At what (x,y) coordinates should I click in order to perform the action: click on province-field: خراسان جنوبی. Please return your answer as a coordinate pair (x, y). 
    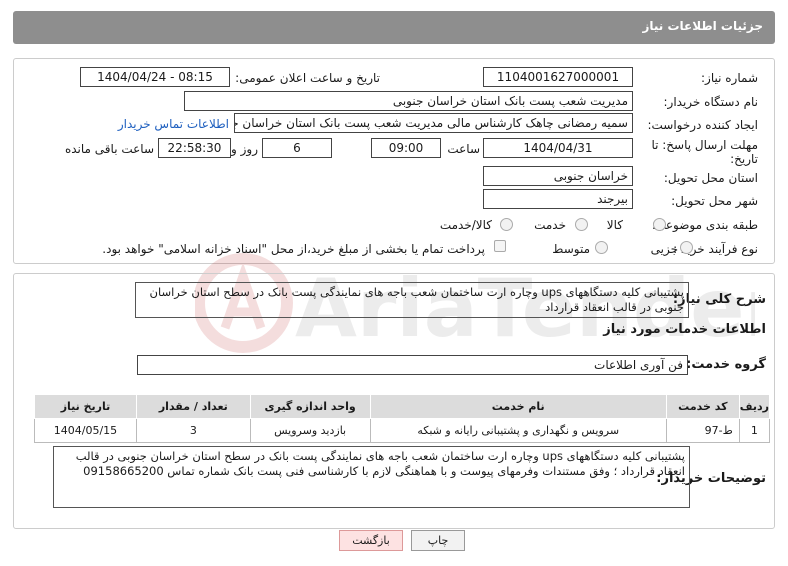
    Looking at the image, I should click on (558, 176).